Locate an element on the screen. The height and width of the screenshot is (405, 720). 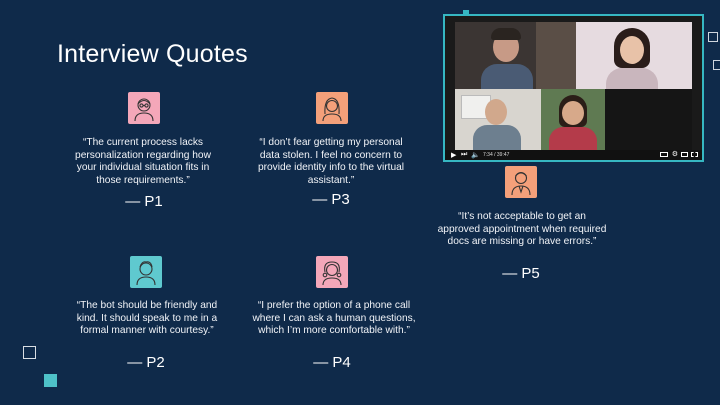
captions-icon is located at coordinates (664, 154).